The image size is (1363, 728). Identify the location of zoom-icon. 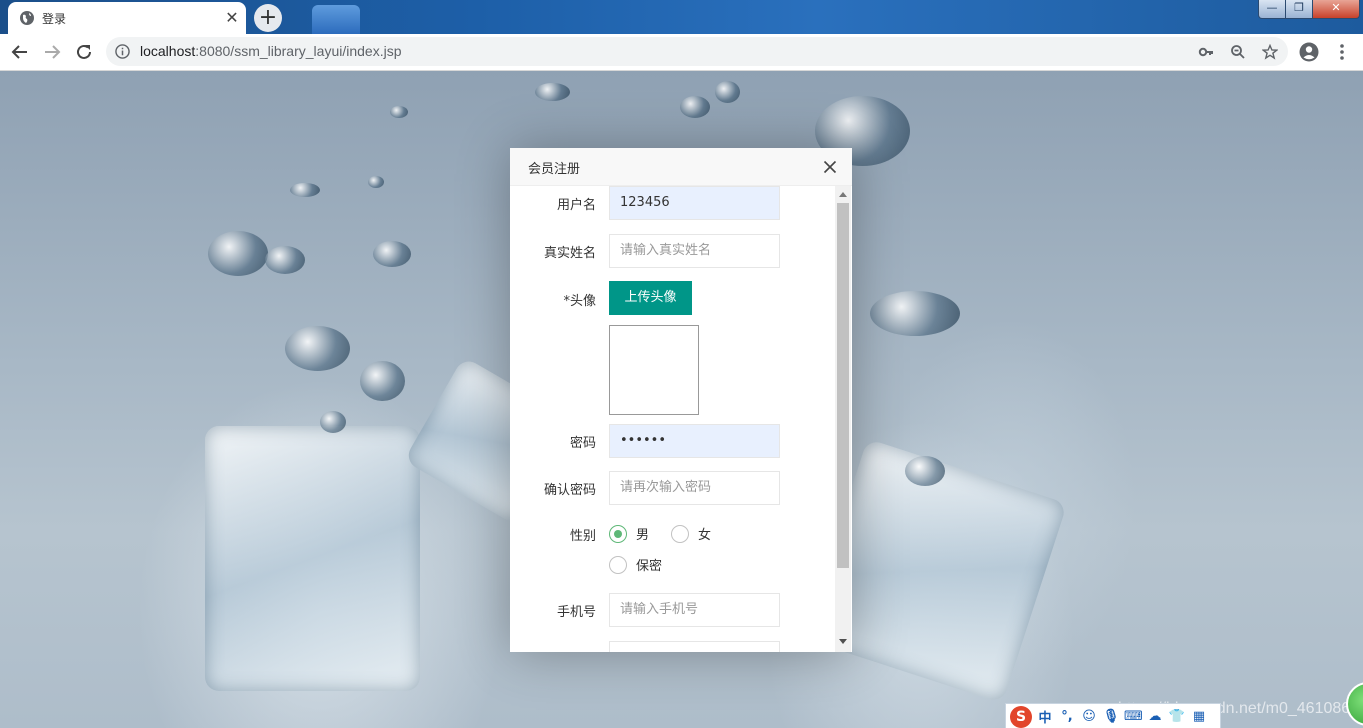
(1238, 52).